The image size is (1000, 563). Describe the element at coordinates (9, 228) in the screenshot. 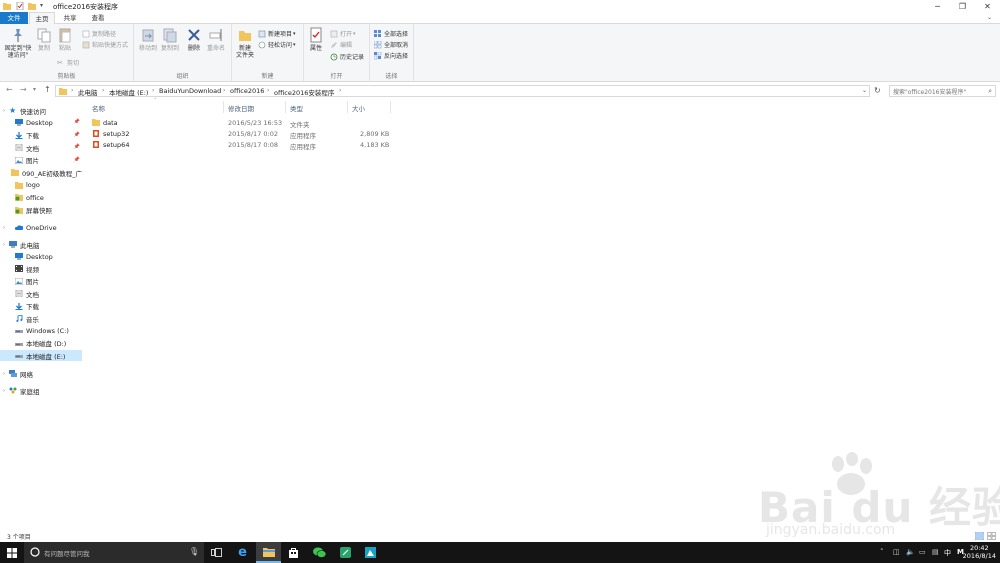

I see `expand-chevron-icon: ›` at that location.